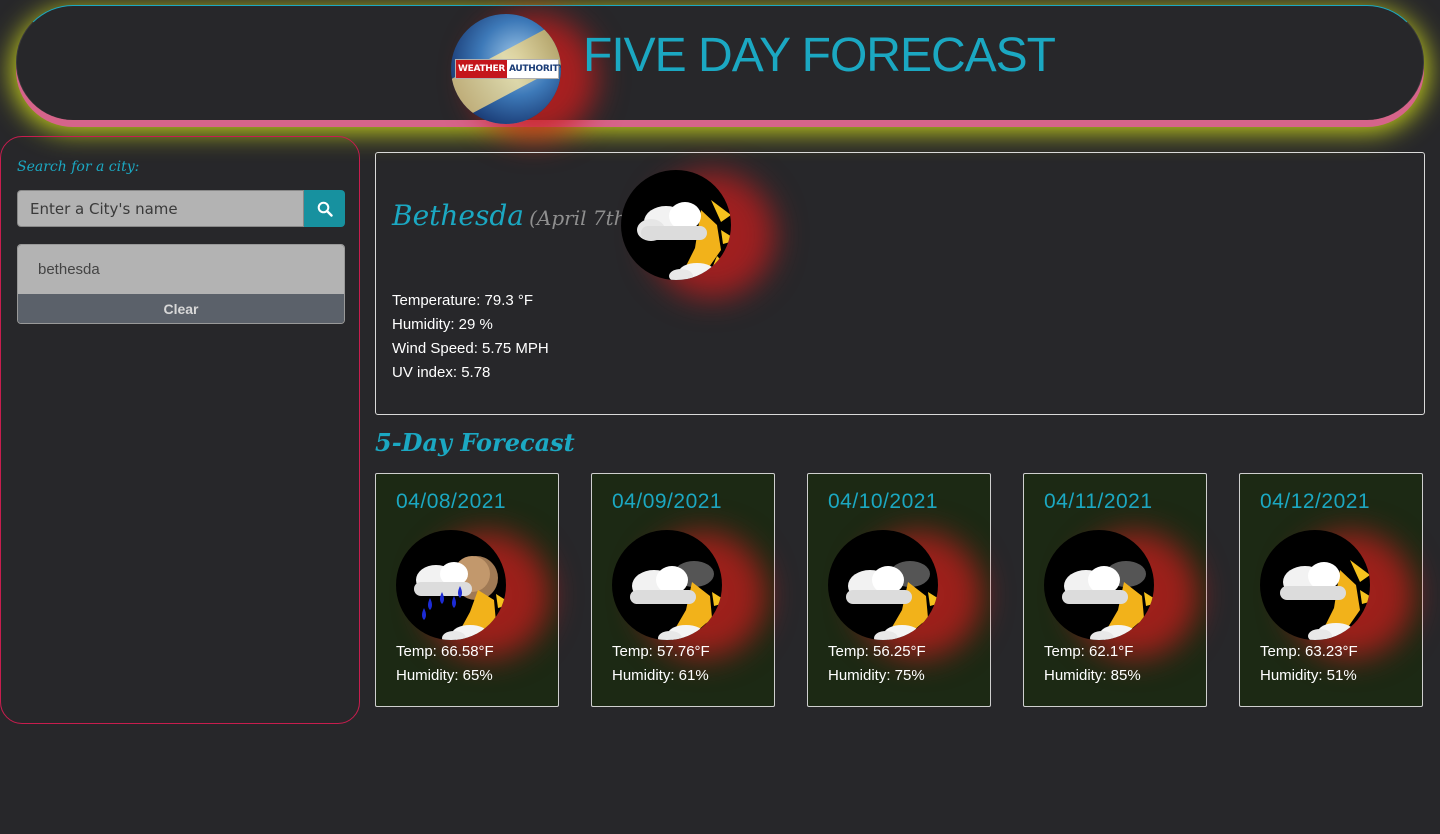 The width and height of the screenshot is (1440, 834). I want to click on forecast-temp: Temp: 56.25°F, so click(877, 651).